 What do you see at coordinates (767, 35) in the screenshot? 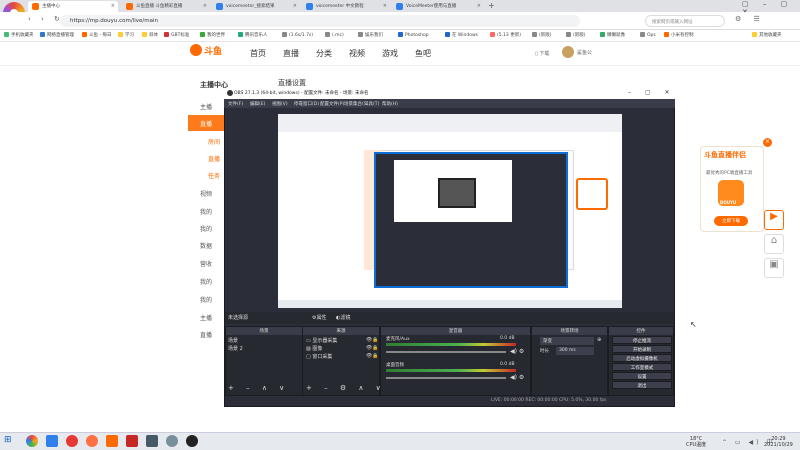
I see `bookmark: 其他收藏夹` at bounding box center [767, 35].